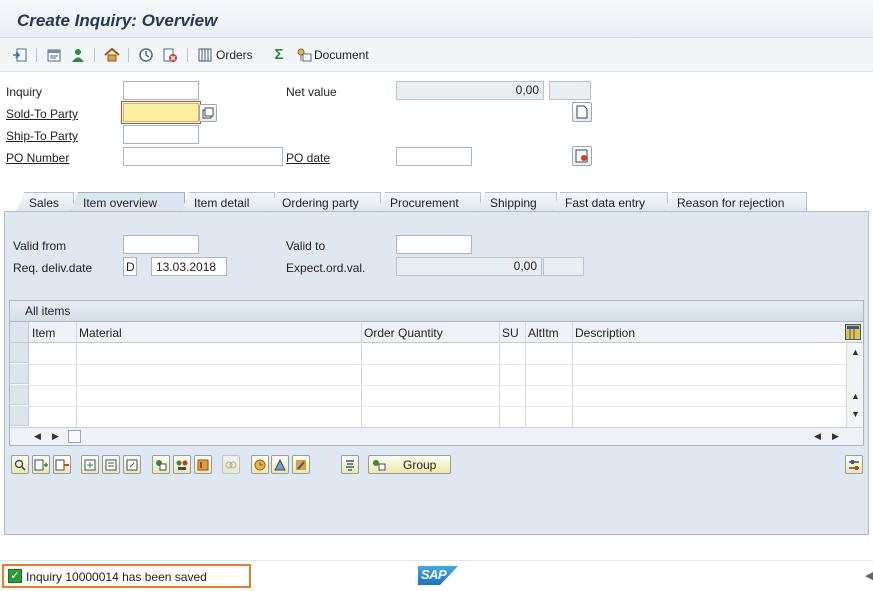  What do you see at coordinates (170, 55) in the screenshot?
I see `cancel-status-icon` at bounding box center [170, 55].